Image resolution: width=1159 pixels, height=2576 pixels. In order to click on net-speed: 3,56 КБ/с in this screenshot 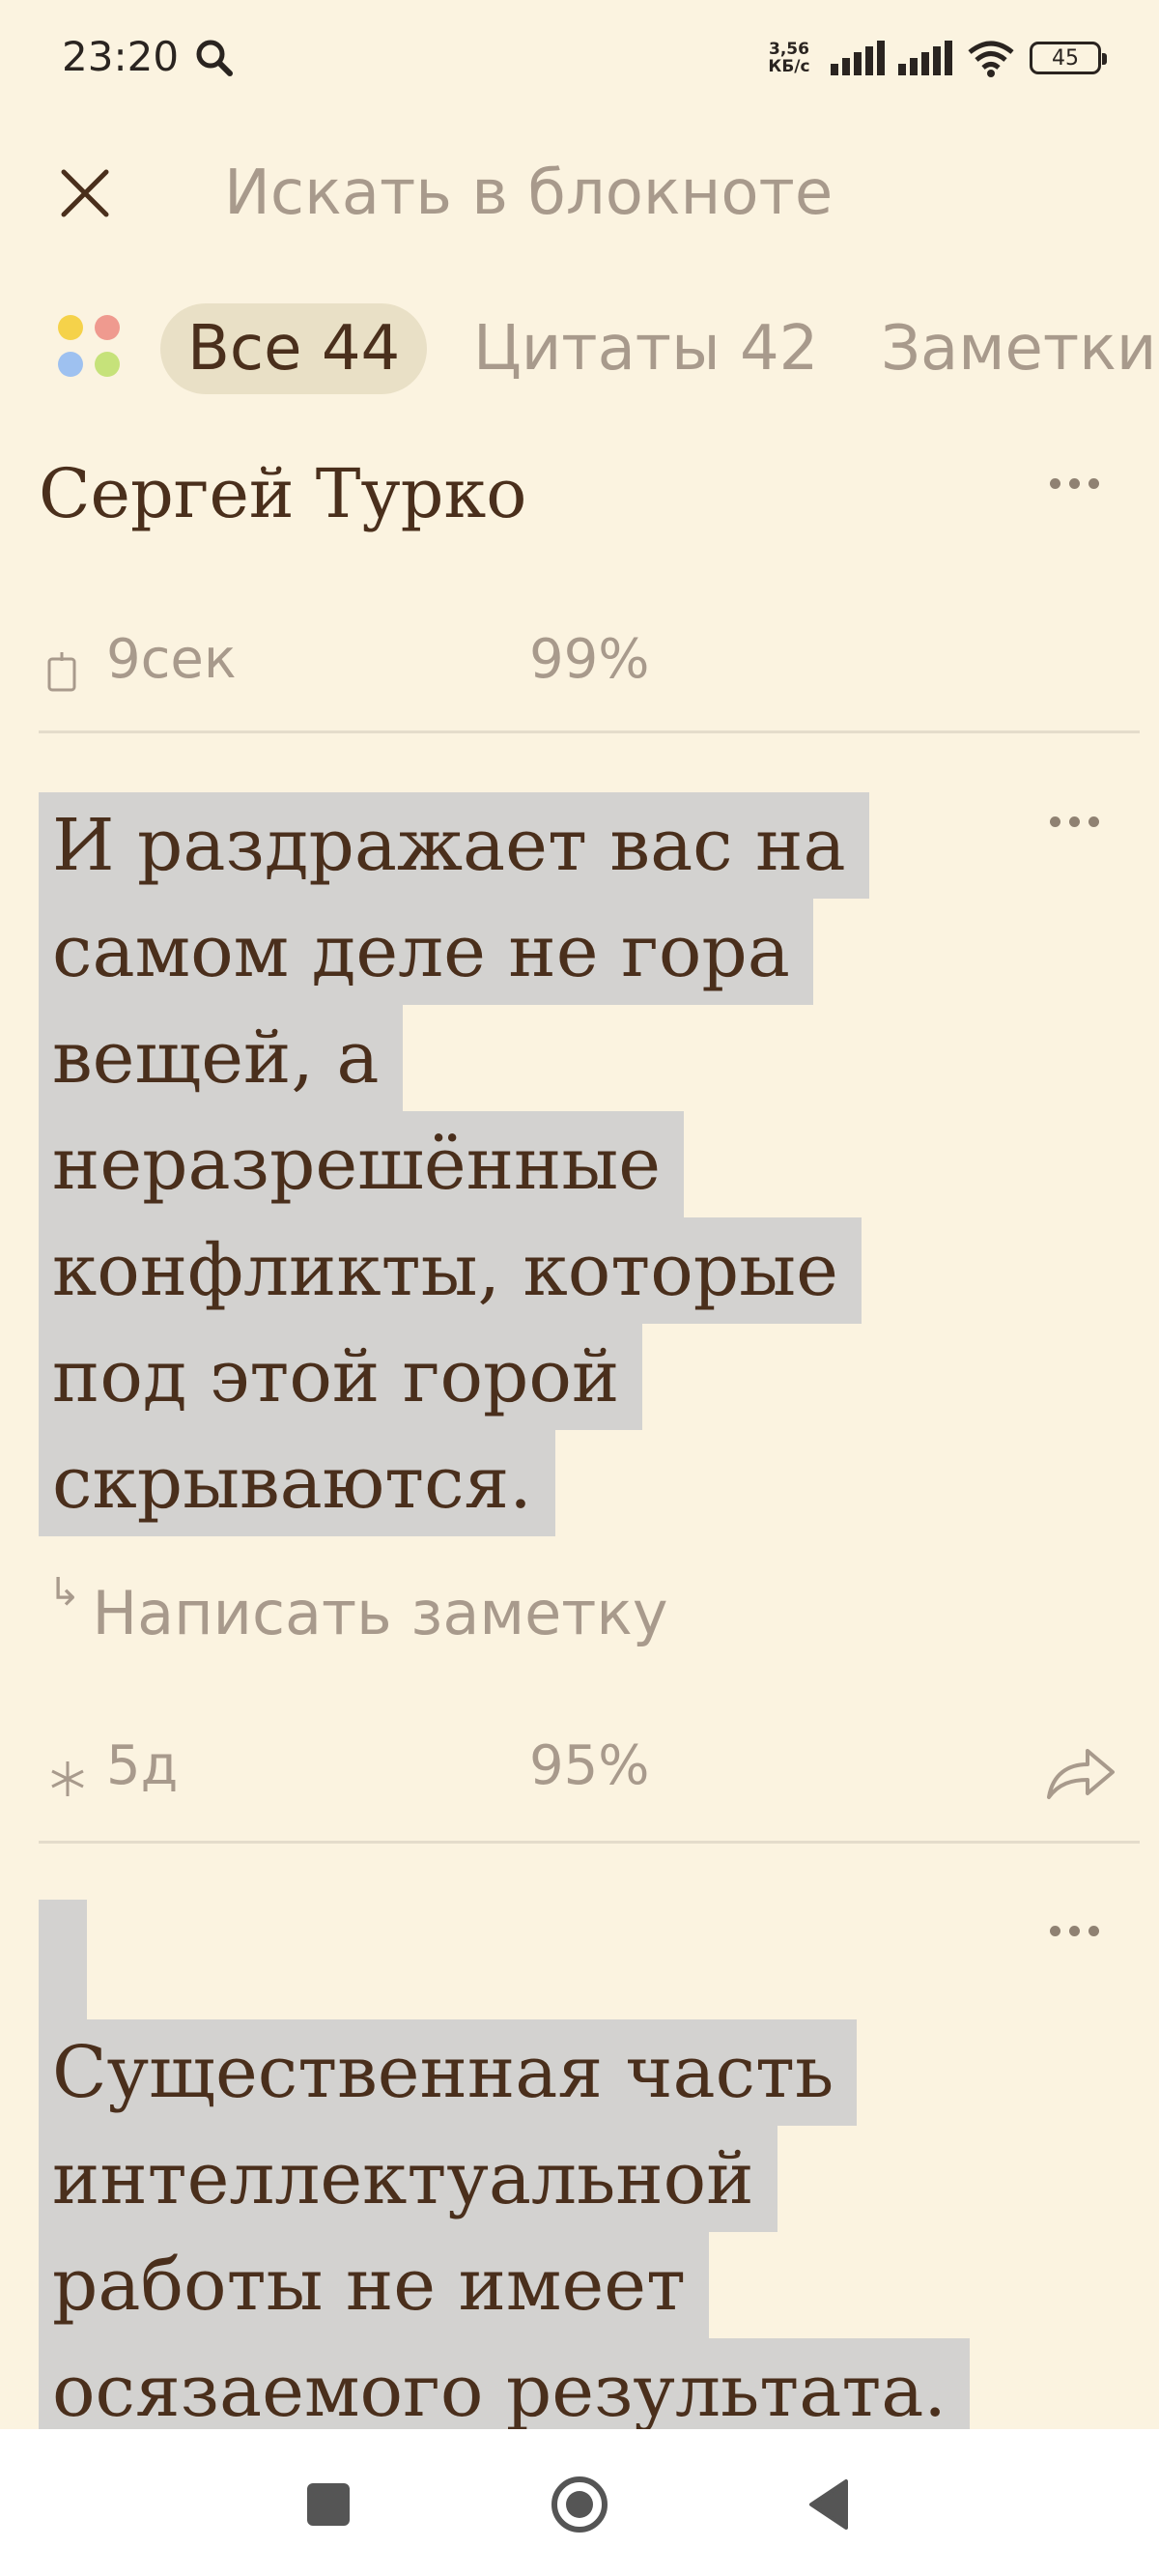, I will do `click(789, 58)`.